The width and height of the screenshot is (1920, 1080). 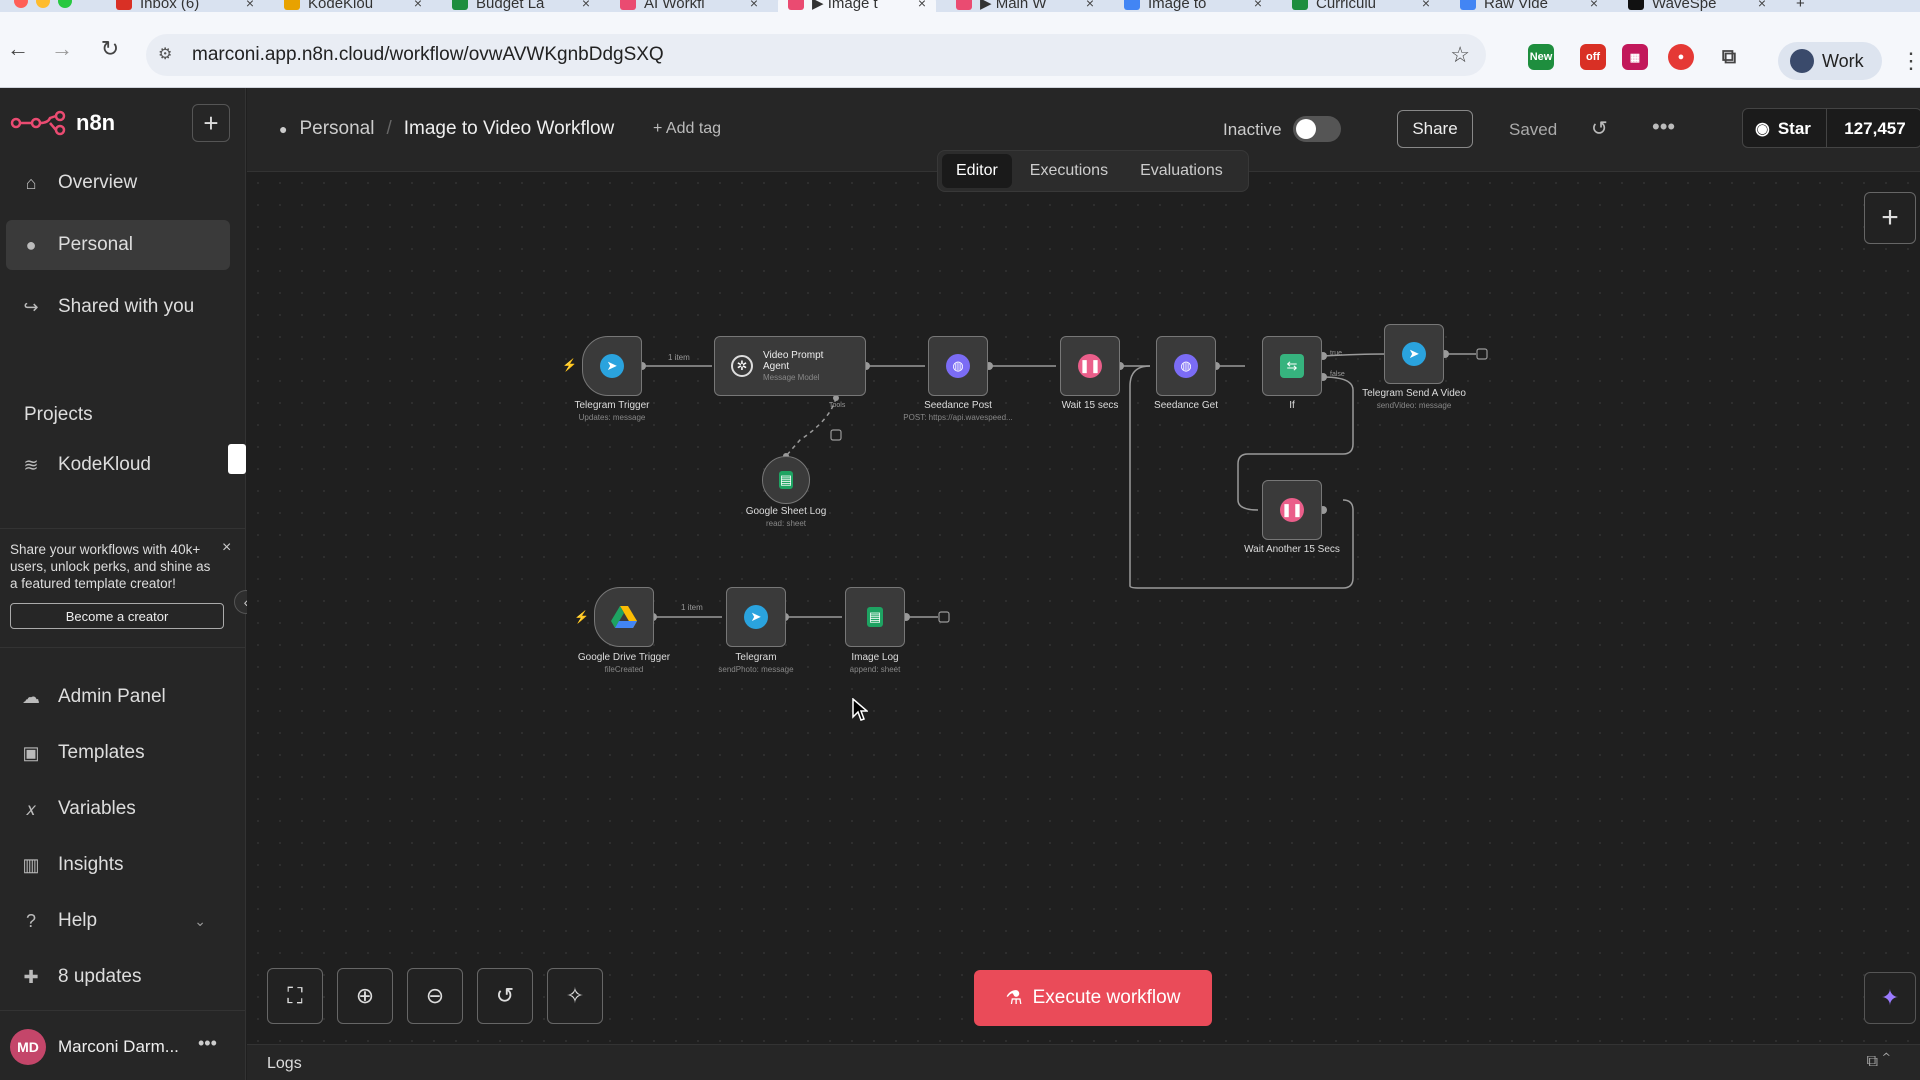 I want to click on if-branch-icon: ⇆, so click(x=1292, y=366).